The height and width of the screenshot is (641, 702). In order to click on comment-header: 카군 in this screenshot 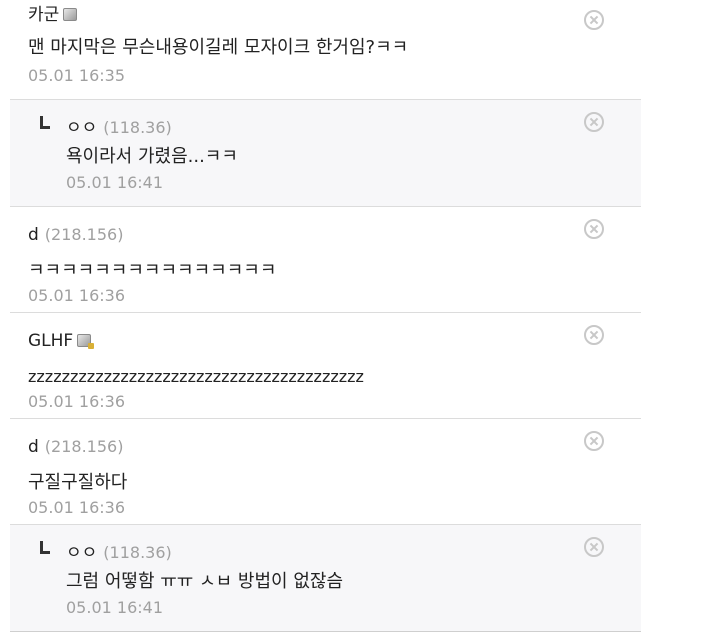, I will do `click(53, 15)`.